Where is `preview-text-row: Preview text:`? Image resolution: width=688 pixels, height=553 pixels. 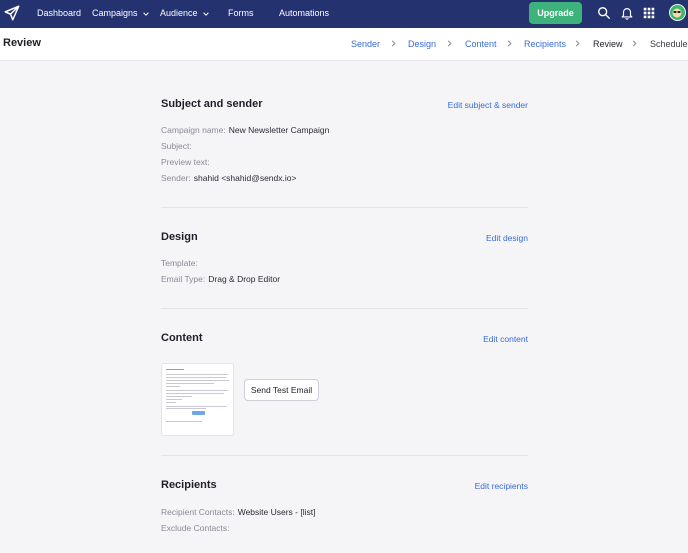
preview-text-row: Preview text: is located at coordinates (185, 162).